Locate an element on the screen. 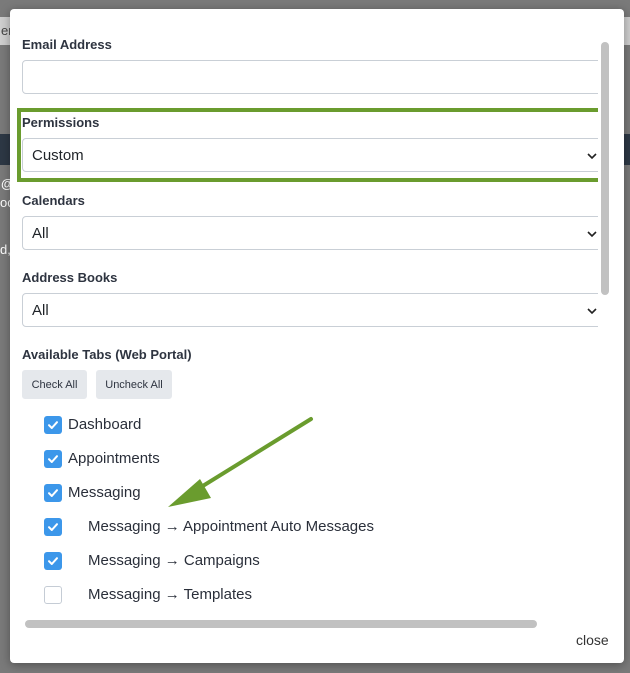 The height and width of the screenshot is (673, 630). annotation-arrow-icon is located at coordinates (240, 462).